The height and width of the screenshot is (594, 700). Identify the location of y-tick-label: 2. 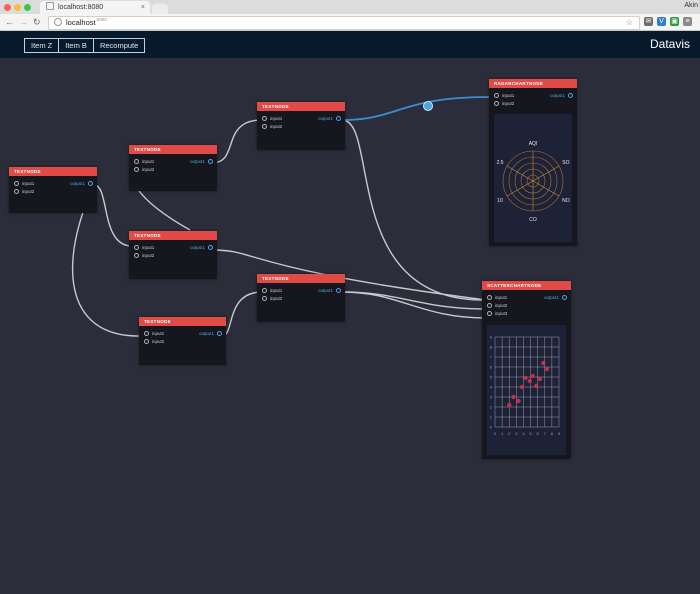
(491, 407).